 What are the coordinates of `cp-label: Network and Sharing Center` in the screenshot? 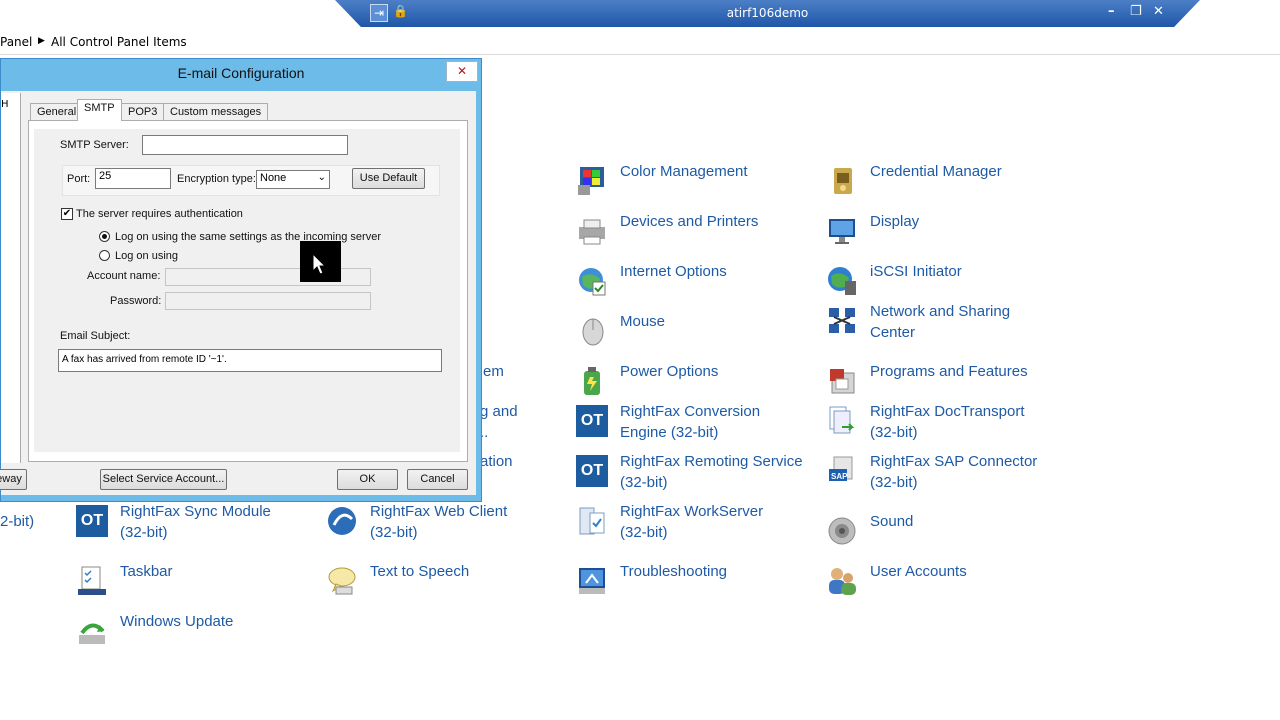 It's located at (940, 322).